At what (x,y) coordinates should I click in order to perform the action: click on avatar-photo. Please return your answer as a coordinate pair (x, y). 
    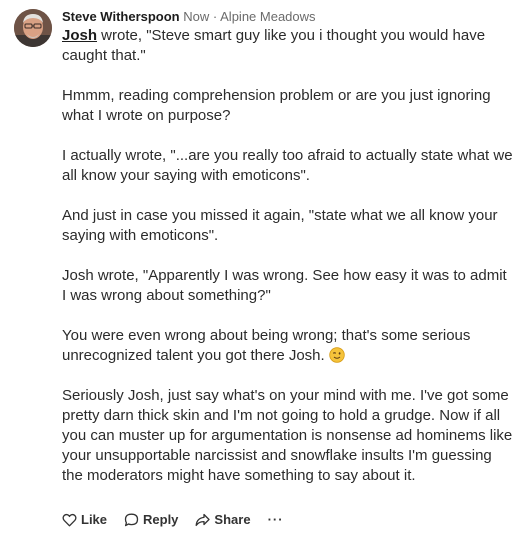
    Looking at the image, I should click on (33, 28).